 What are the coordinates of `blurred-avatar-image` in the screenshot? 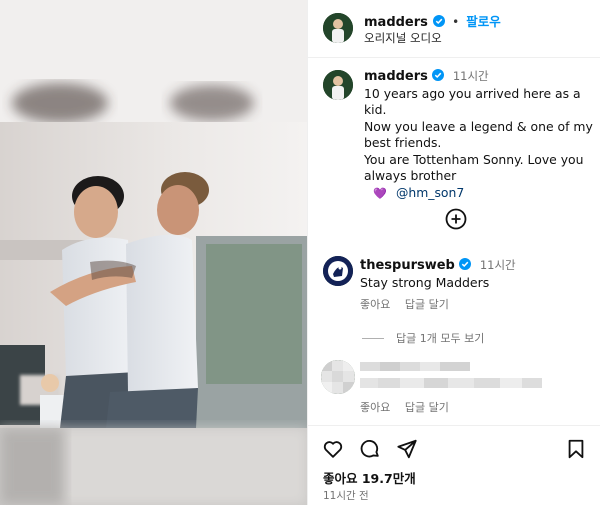 It's located at (338, 377).